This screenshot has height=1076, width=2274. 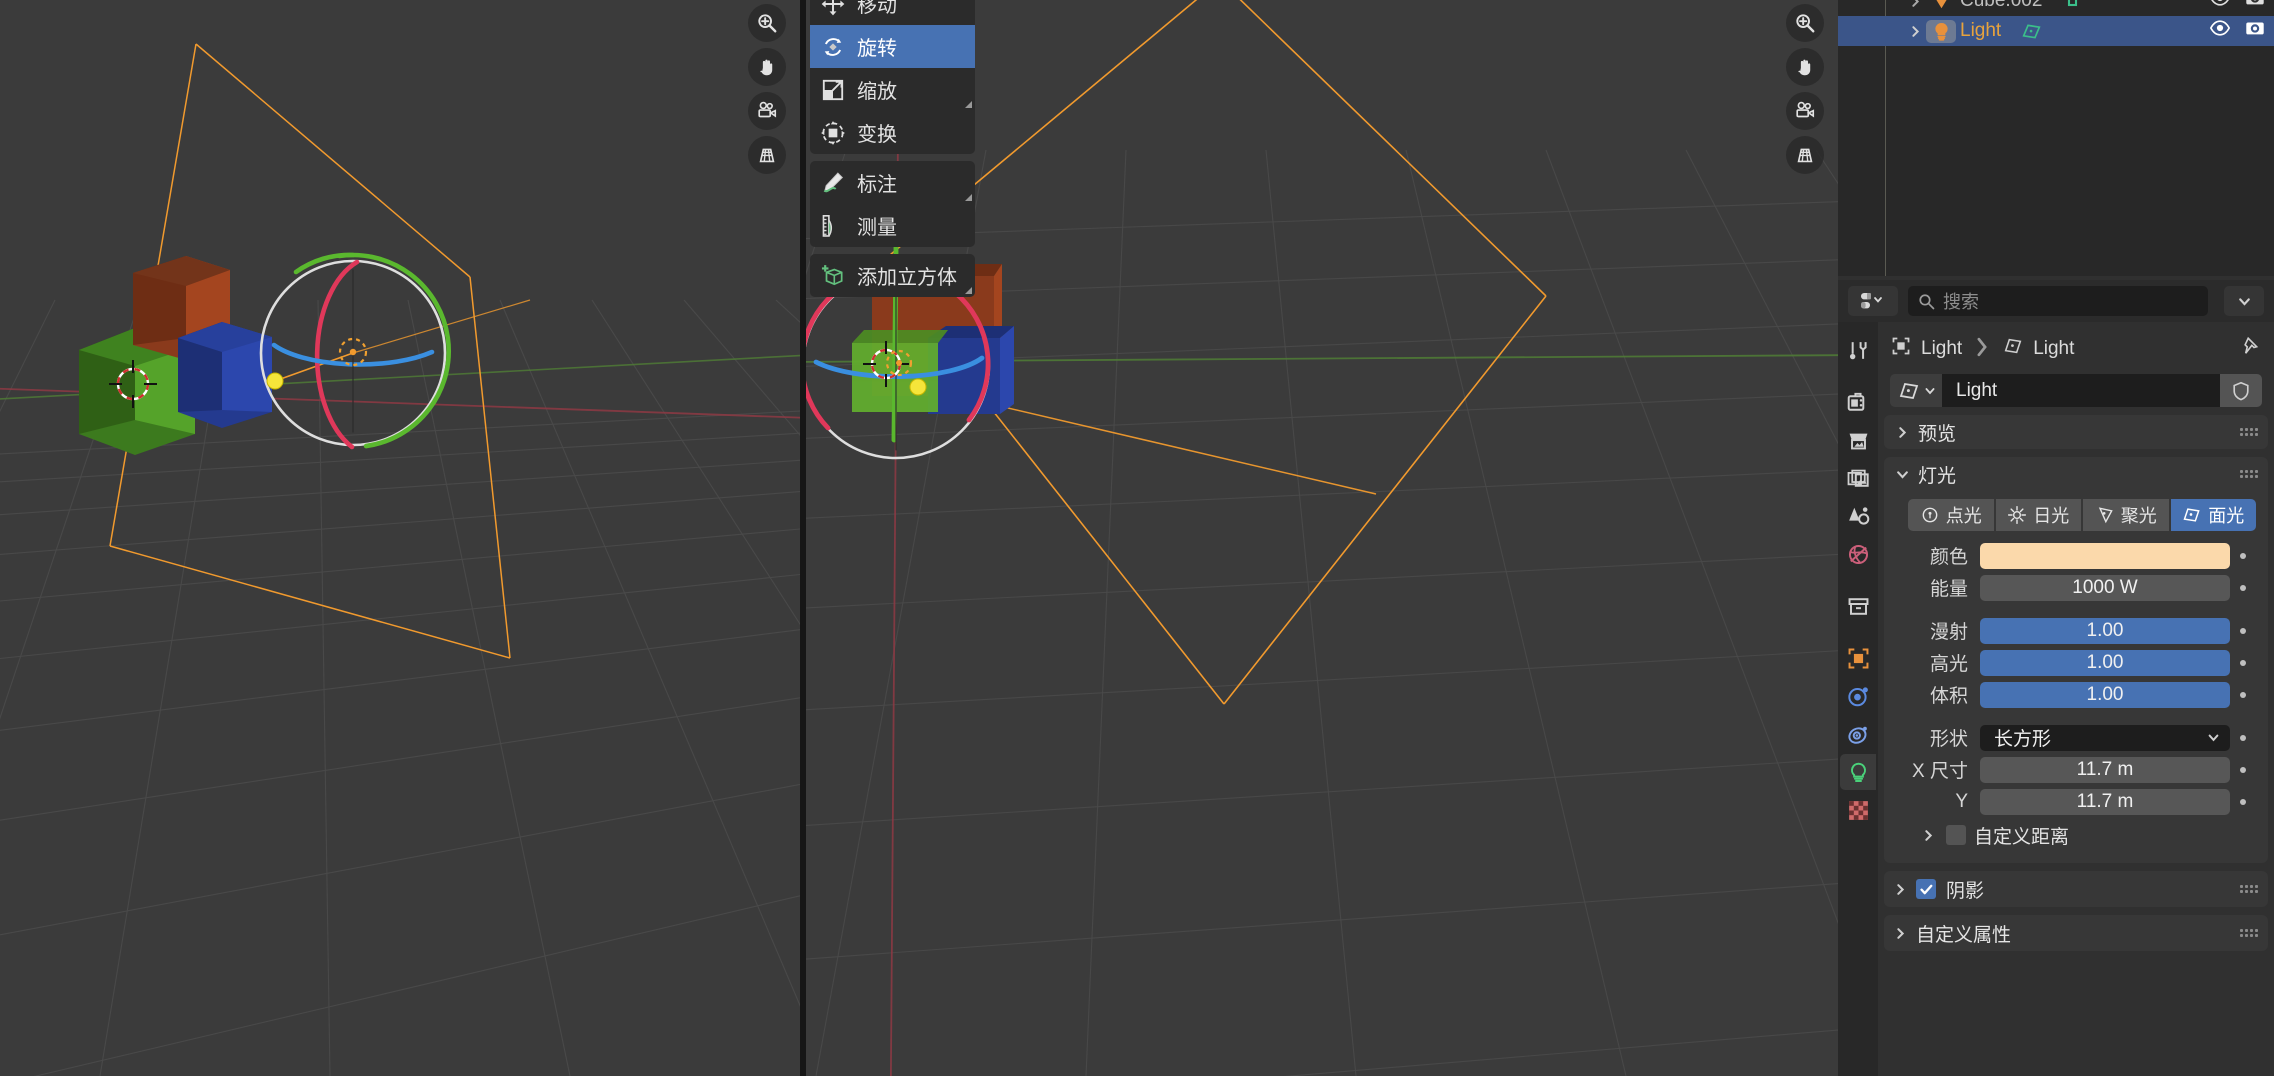 I want to click on custom-distance-checkbox, so click(x=1956, y=835).